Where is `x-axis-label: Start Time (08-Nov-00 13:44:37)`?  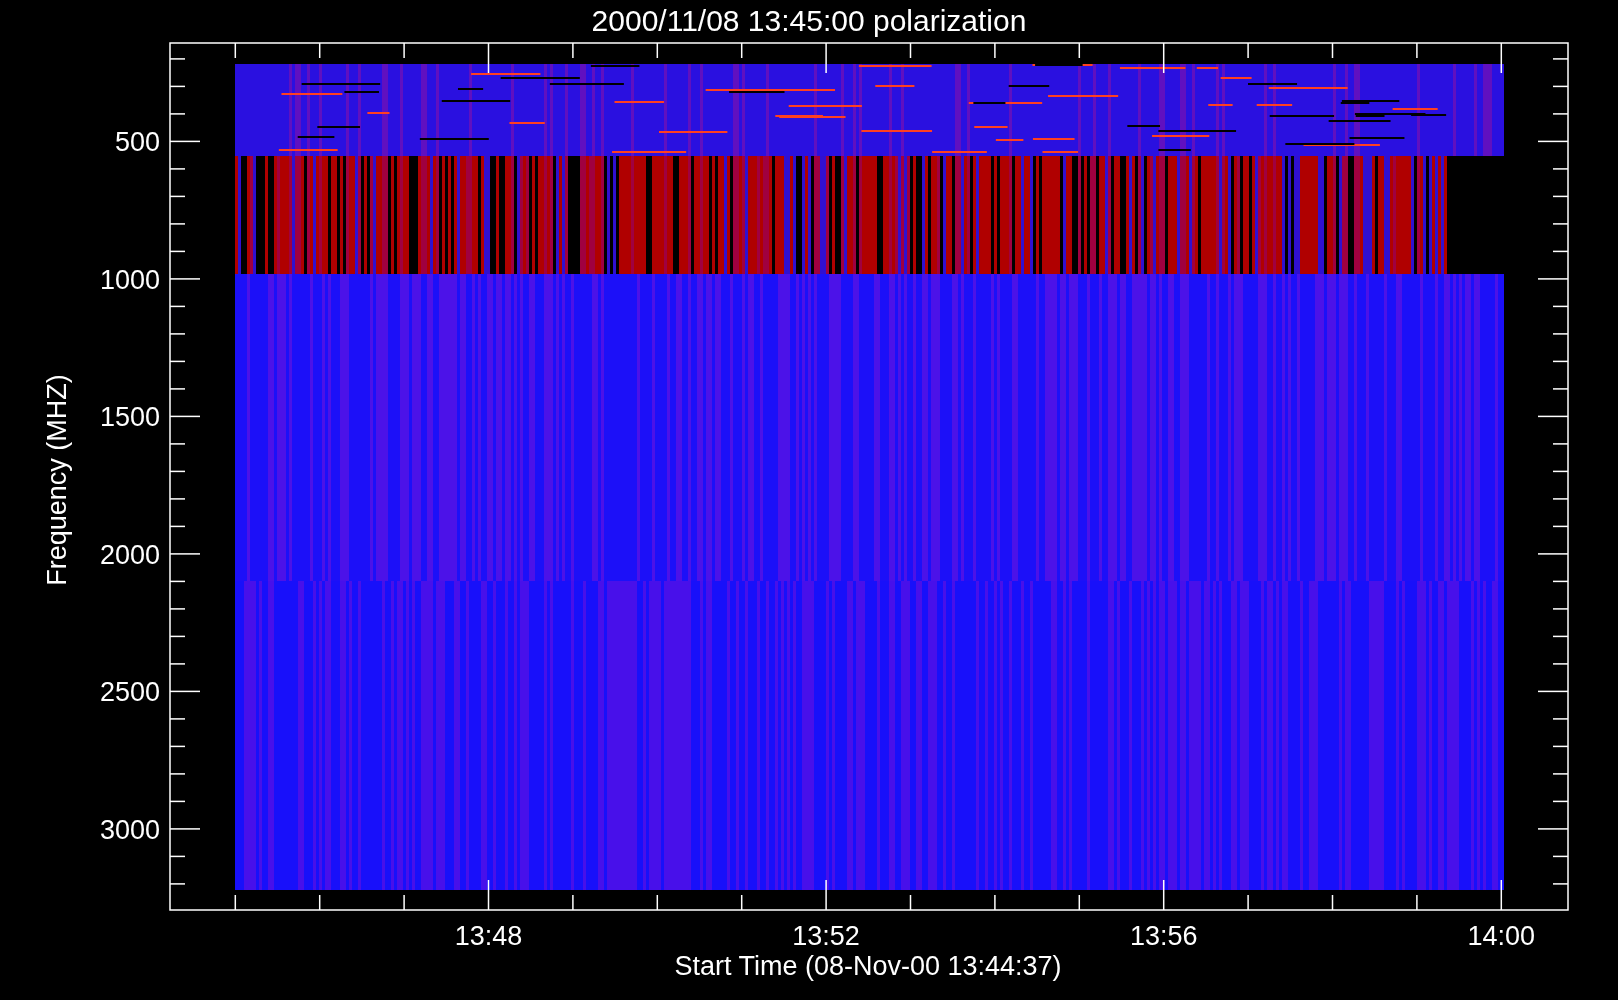
x-axis-label: Start Time (08-Nov-00 13:44:37) is located at coordinates (868, 966).